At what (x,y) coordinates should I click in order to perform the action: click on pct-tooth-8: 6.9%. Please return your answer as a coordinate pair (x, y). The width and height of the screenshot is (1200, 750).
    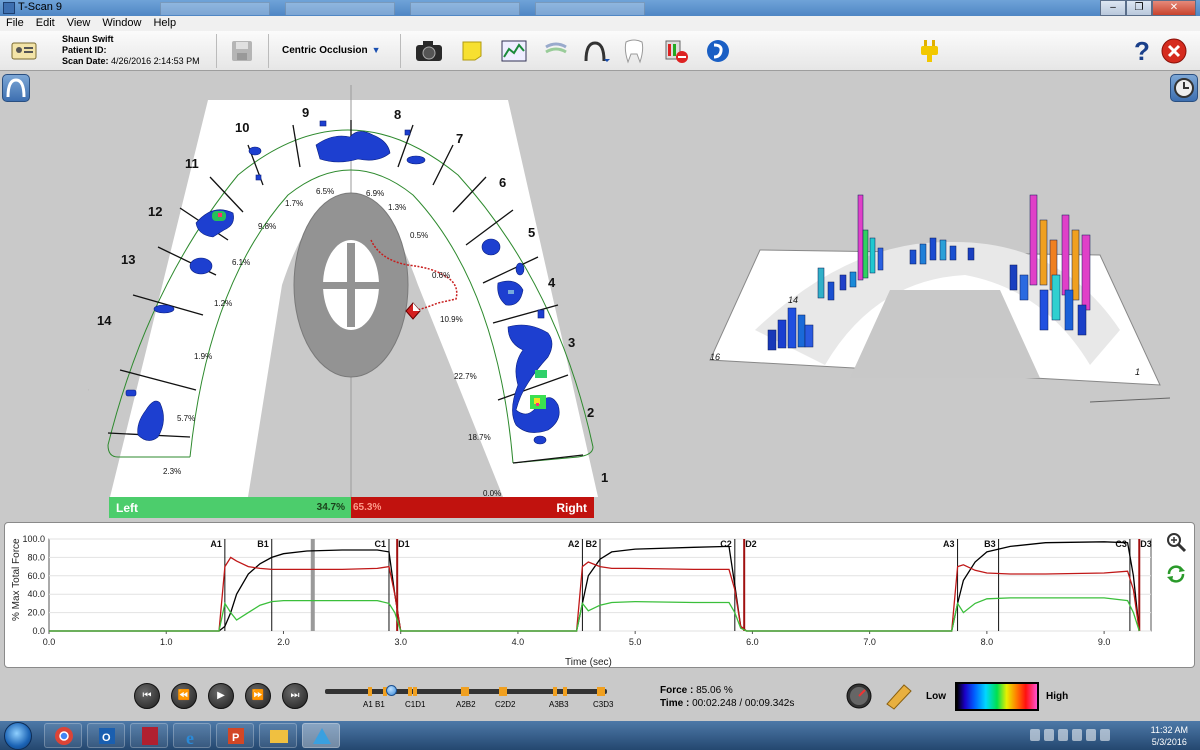
    Looking at the image, I should click on (375, 193).